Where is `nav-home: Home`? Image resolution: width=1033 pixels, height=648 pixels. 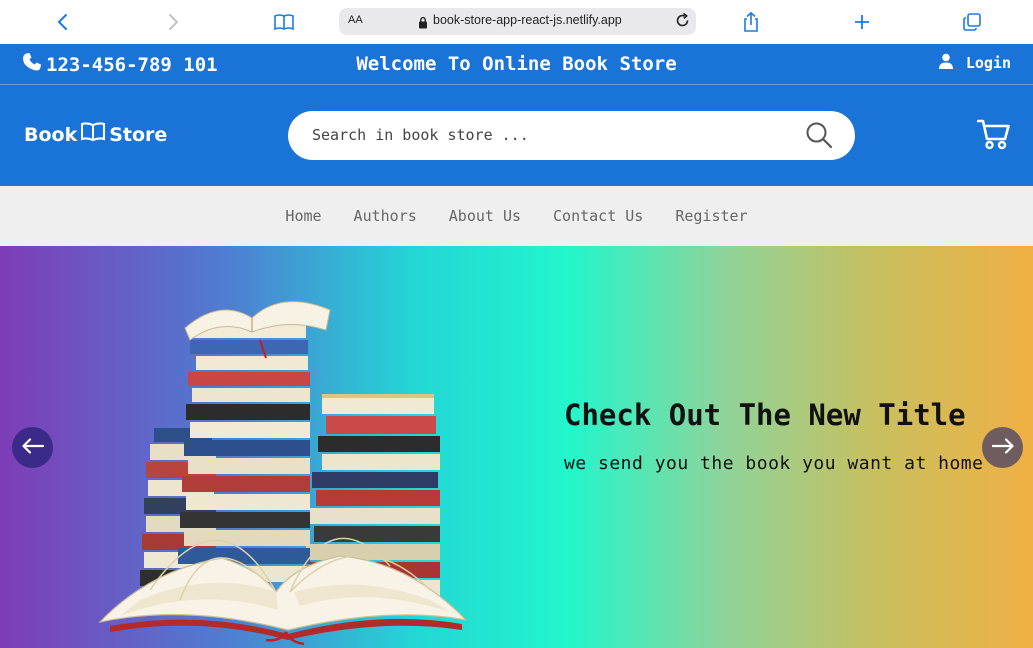 nav-home: Home is located at coordinates (303, 216).